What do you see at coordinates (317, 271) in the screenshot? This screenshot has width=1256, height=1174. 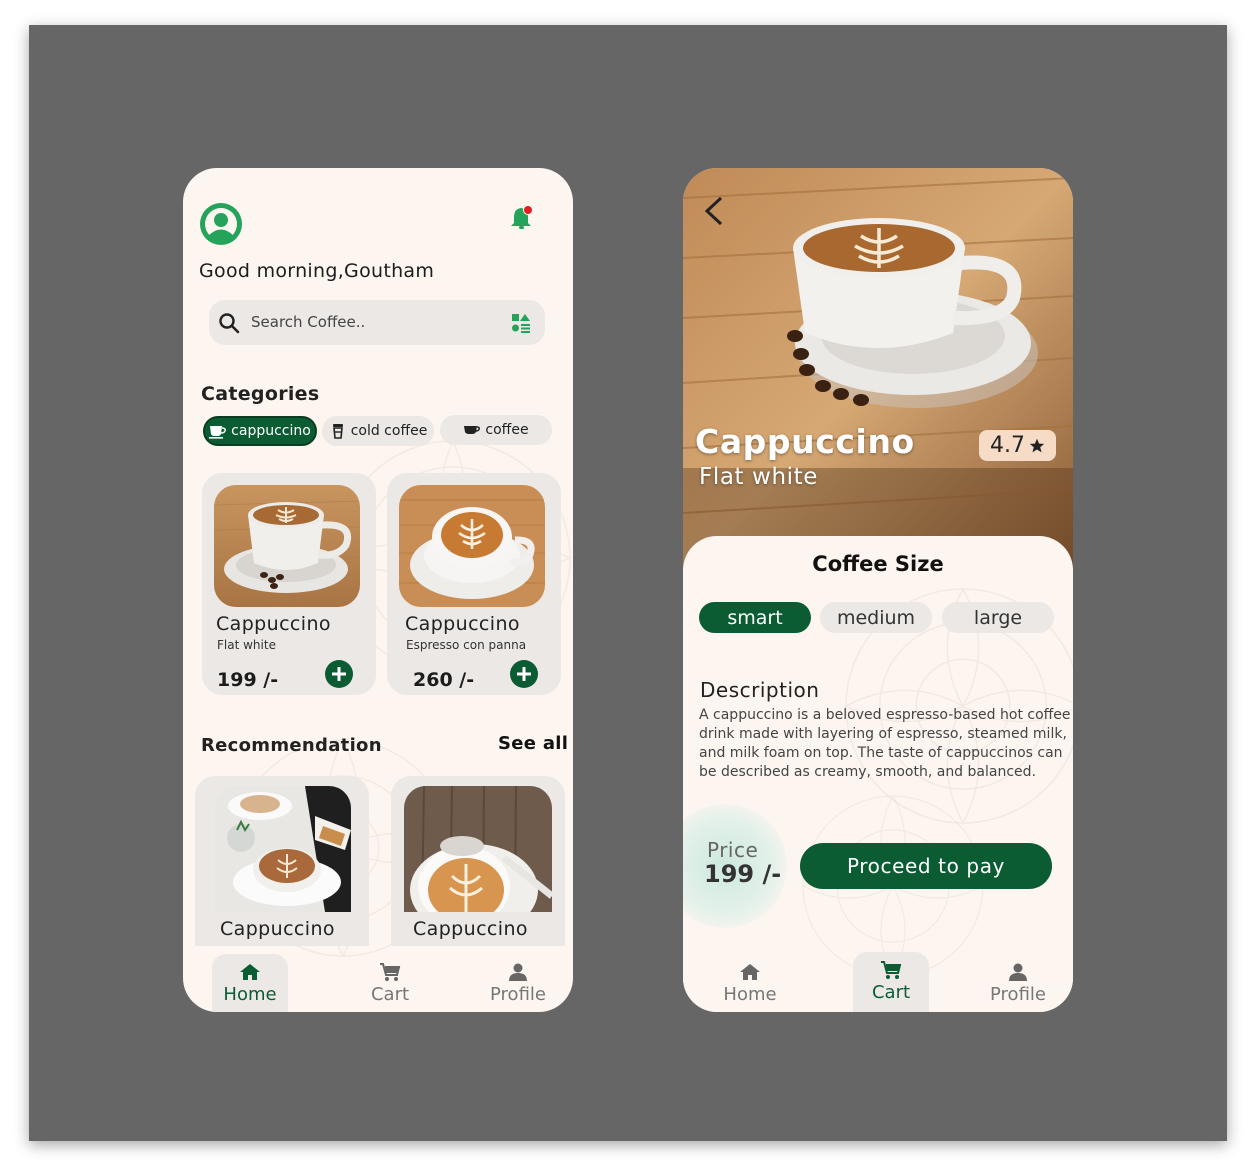 I see `greeting-text: Good morning,Goutham` at bounding box center [317, 271].